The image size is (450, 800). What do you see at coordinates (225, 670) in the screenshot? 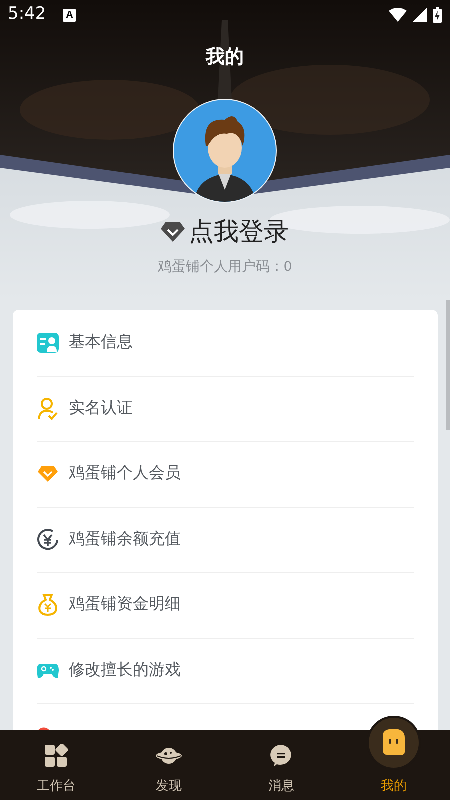
I see `menu-item: 修改擅长的游戏` at bounding box center [225, 670].